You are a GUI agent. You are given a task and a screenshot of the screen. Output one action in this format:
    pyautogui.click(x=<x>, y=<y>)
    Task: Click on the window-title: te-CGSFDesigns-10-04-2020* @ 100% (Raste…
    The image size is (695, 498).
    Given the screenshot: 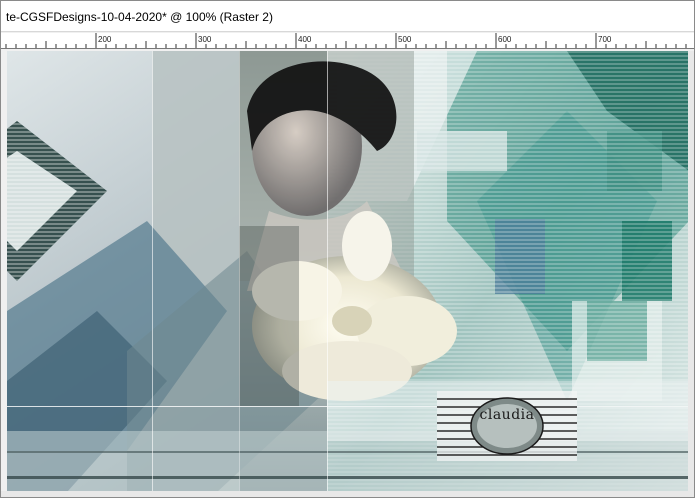 What is the action you would take?
    pyautogui.click(x=139, y=17)
    